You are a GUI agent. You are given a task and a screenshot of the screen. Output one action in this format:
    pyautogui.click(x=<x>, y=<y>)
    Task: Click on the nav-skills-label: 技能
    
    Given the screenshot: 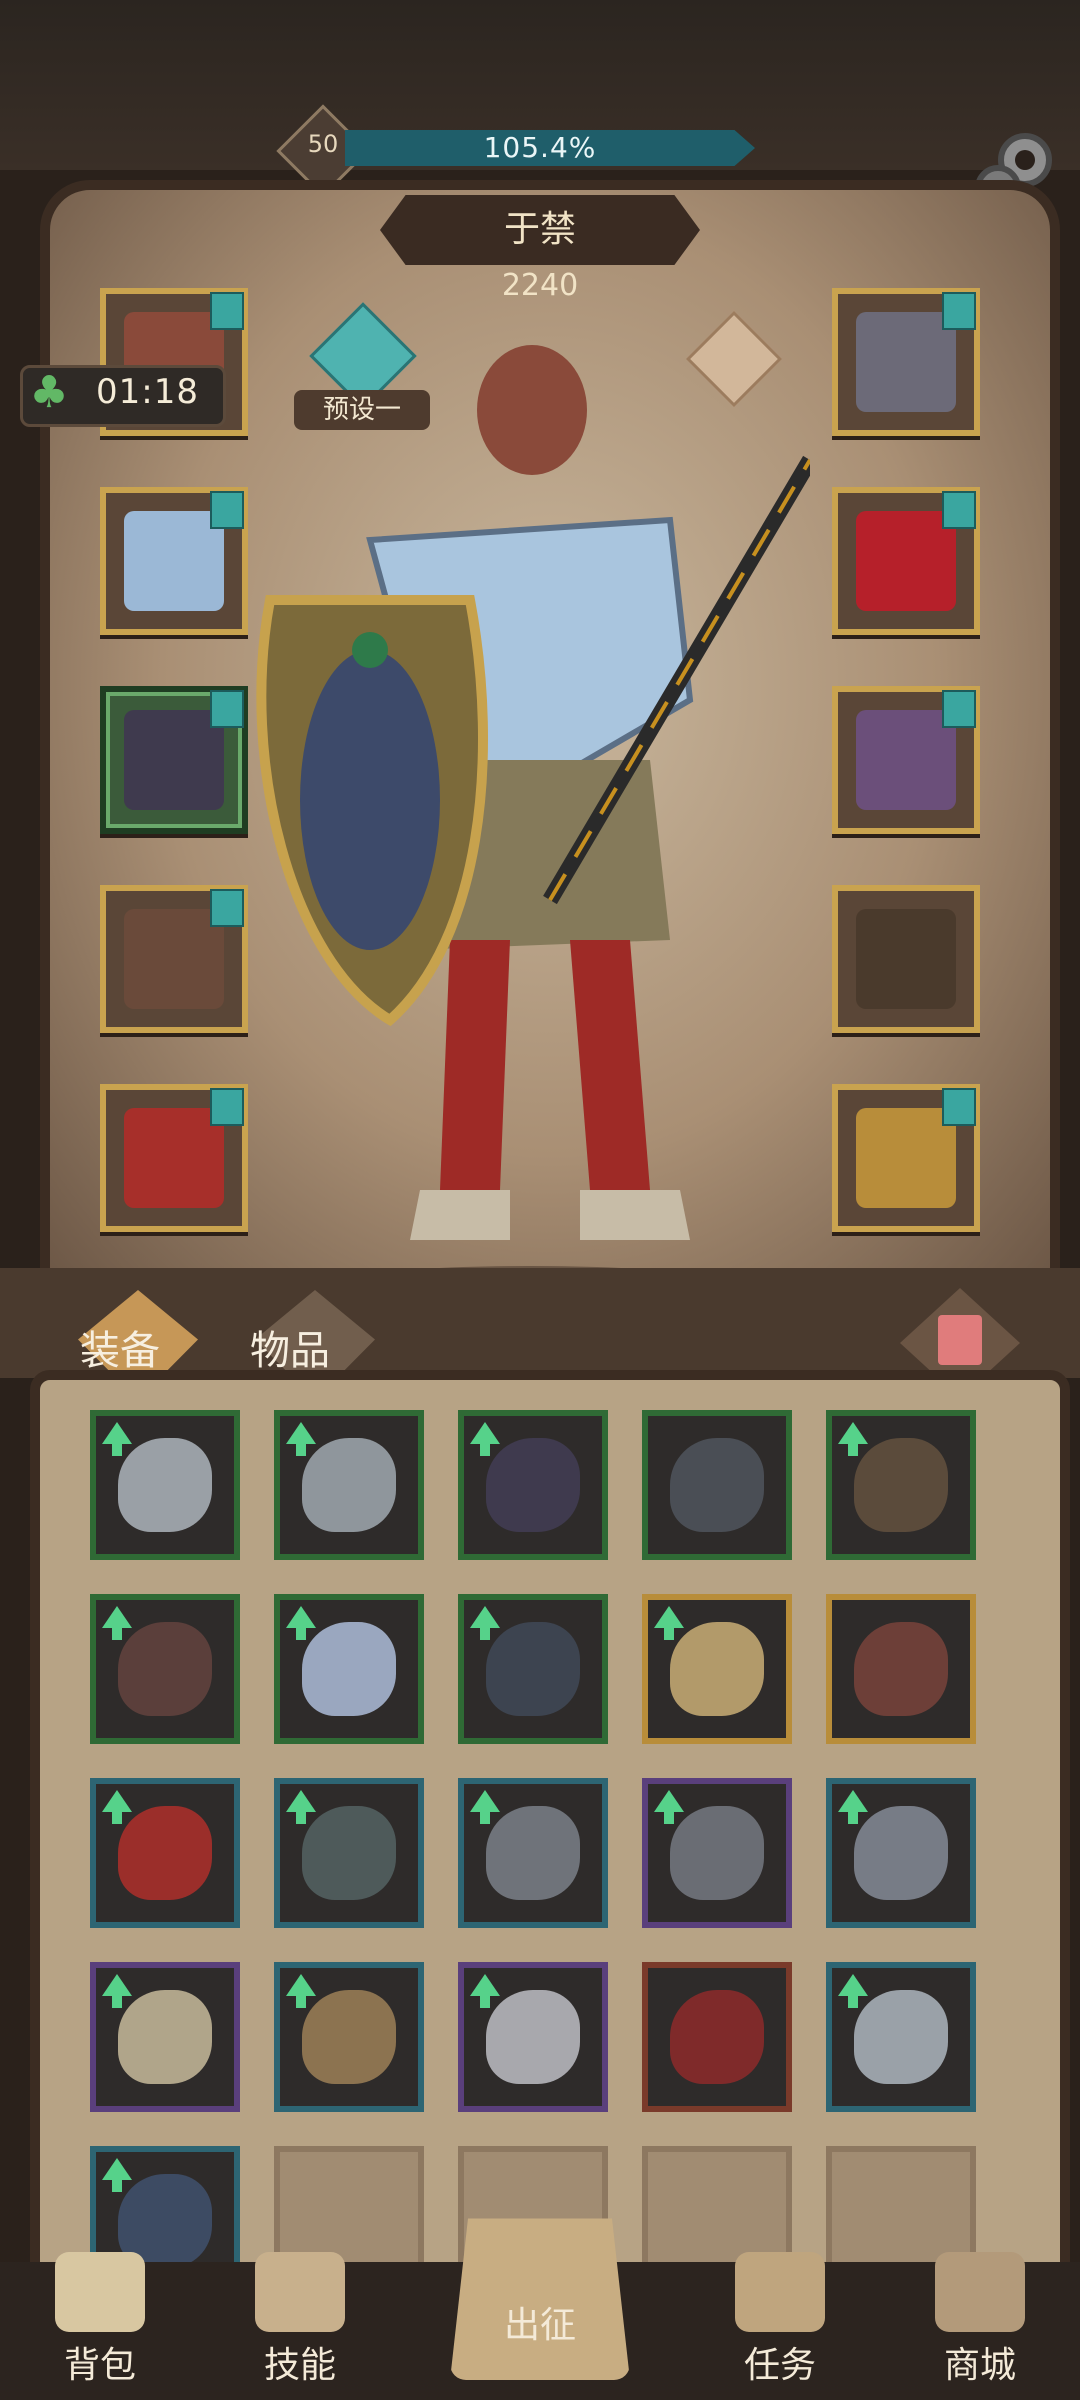 What is the action you would take?
    pyautogui.click(x=299, y=2365)
    